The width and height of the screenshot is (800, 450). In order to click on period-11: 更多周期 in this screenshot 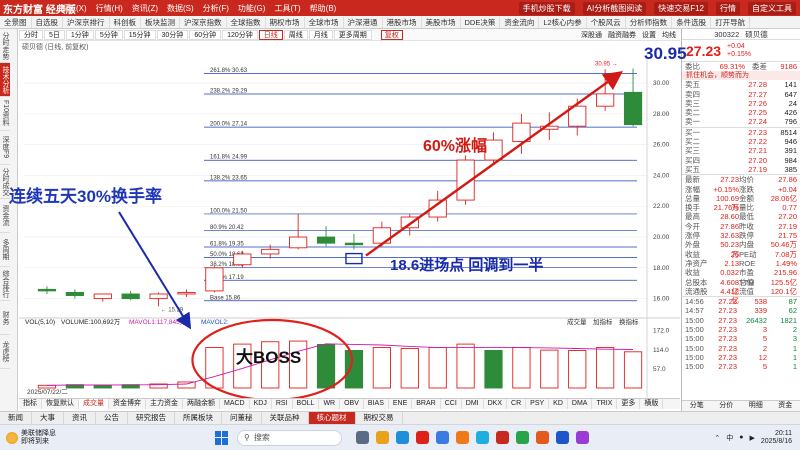, I will do `click(352, 34)`.